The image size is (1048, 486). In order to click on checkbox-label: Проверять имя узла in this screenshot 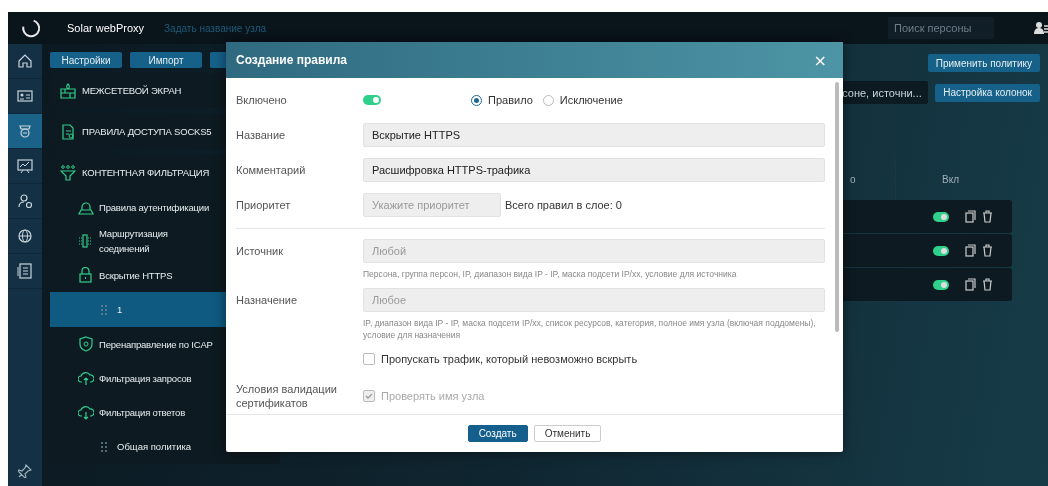, I will do `click(433, 396)`.